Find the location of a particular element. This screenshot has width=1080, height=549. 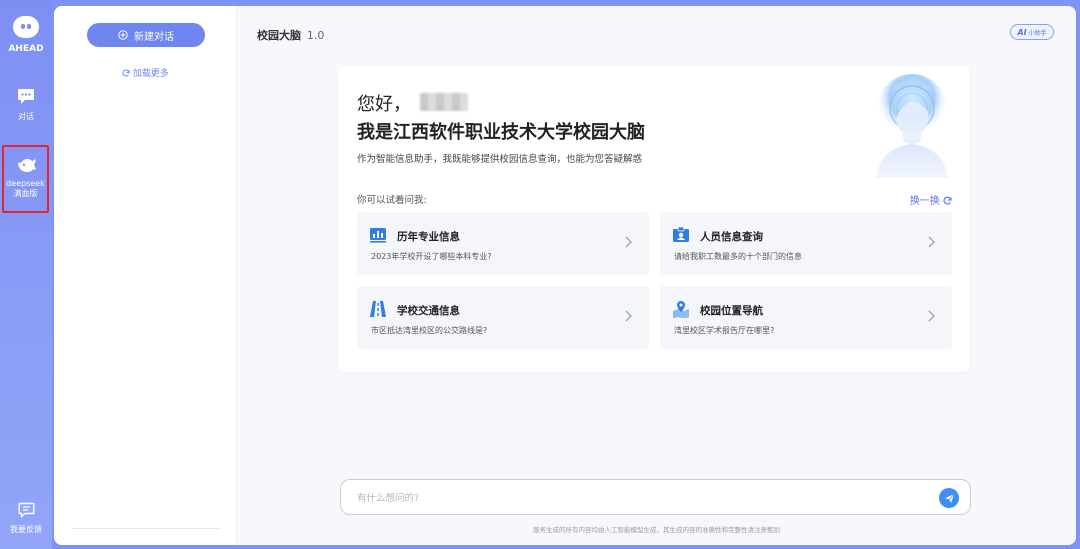

chat-input-bar is located at coordinates (655, 497).